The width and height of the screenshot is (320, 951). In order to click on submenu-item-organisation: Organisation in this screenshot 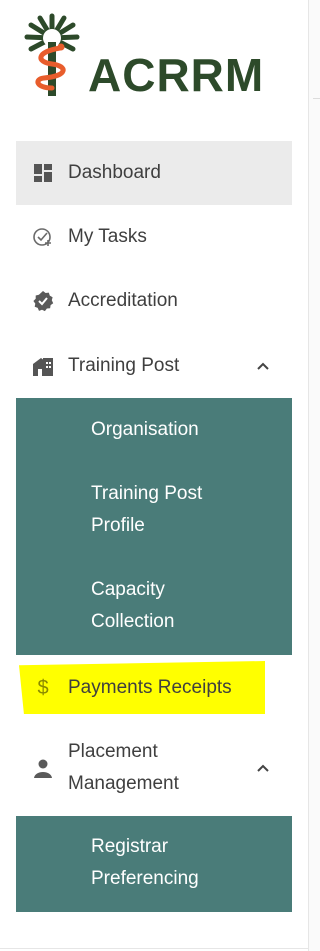, I will do `click(185, 430)`.